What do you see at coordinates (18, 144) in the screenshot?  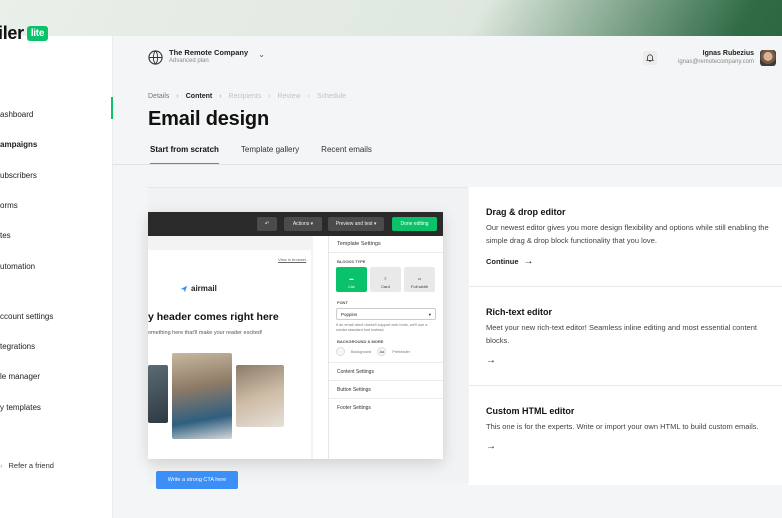 I see `sidebar-item-campaigns: ampaigns` at bounding box center [18, 144].